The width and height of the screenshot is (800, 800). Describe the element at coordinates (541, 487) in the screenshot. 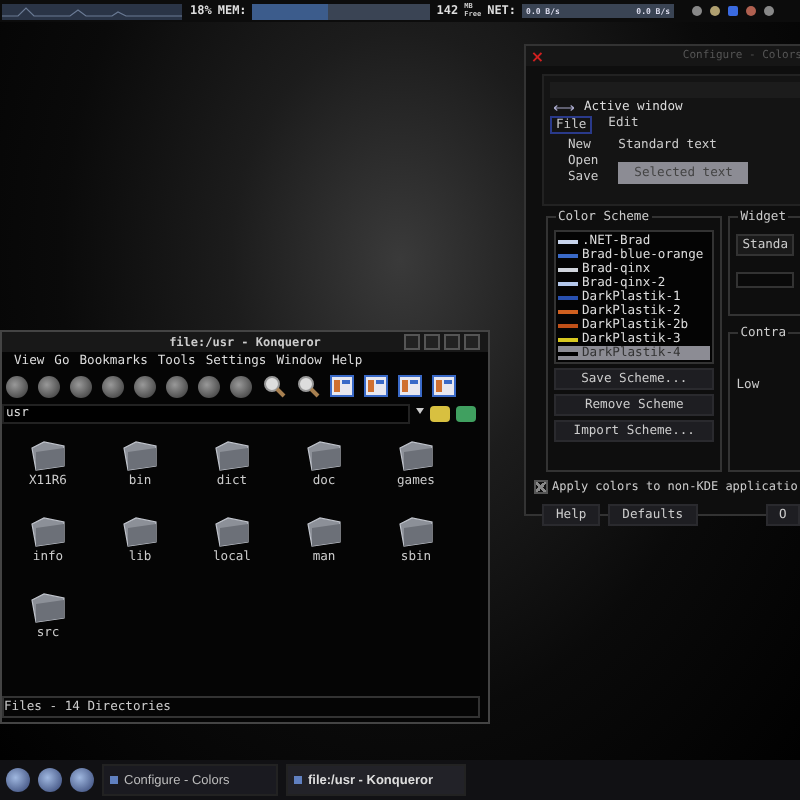

I see `apply-checkbox` at that location.